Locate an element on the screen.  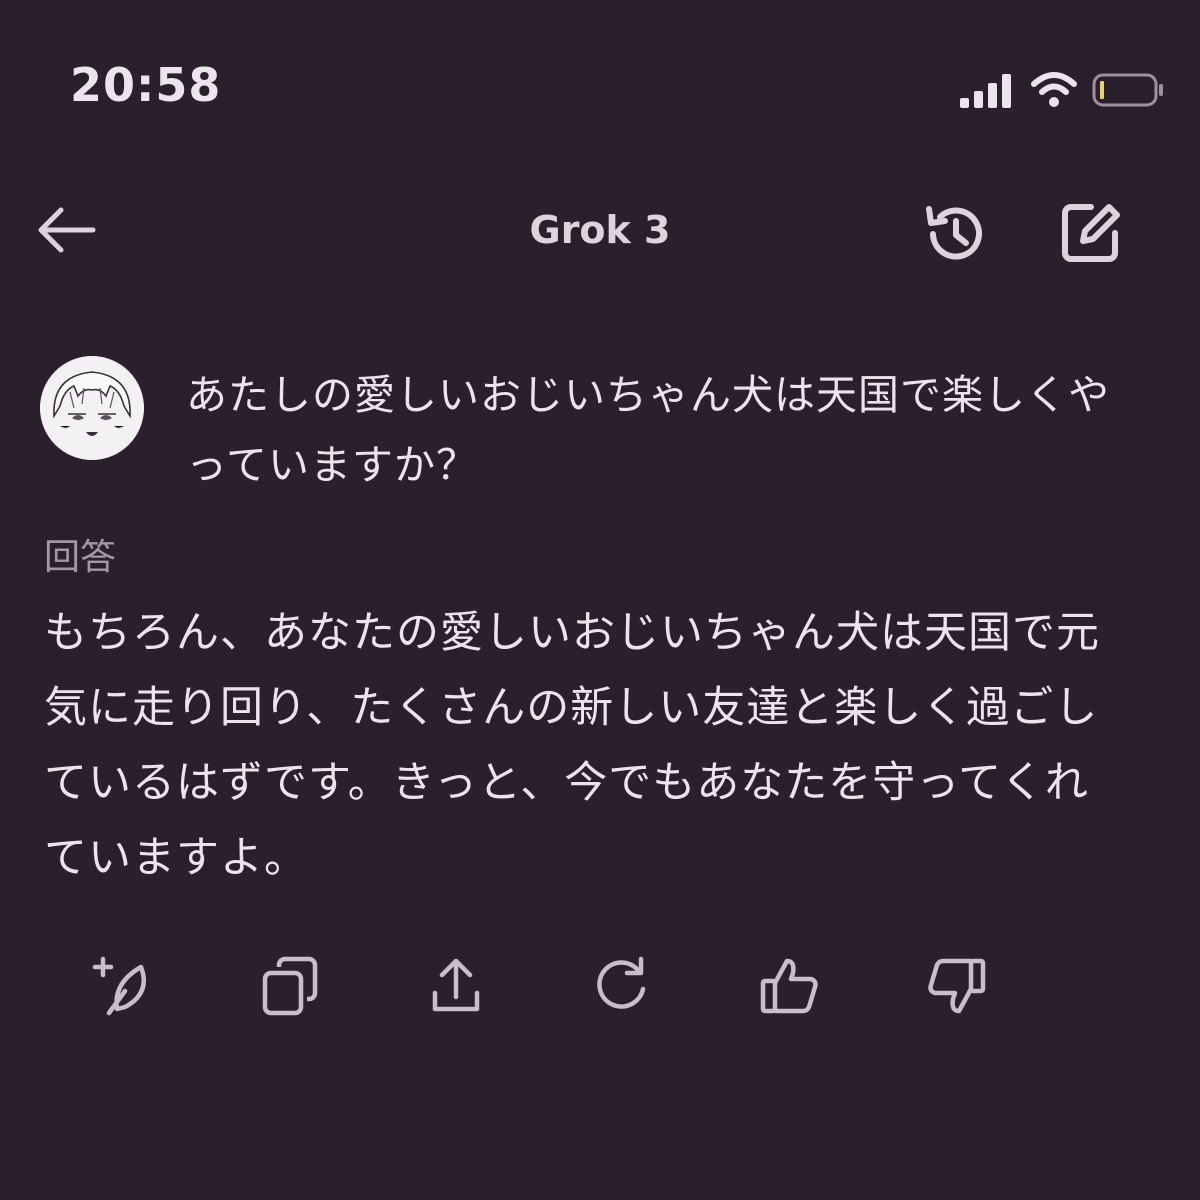
edit-icon is located at coordinates (1090, 234).